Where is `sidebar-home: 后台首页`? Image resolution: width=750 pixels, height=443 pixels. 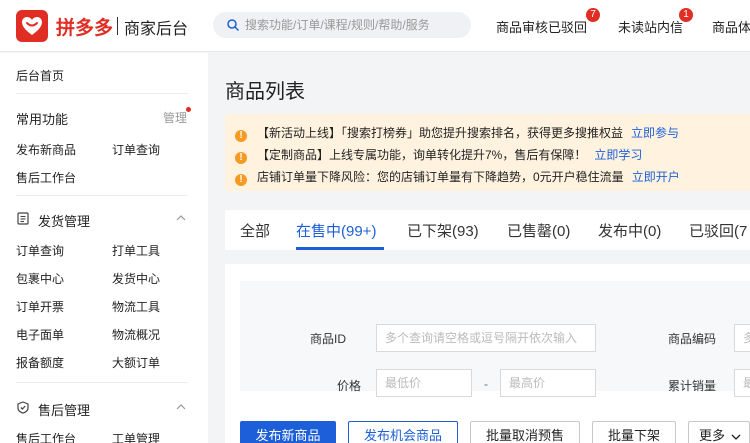
sidebar-home: 后台首页 is located at coordinates (40, 75).